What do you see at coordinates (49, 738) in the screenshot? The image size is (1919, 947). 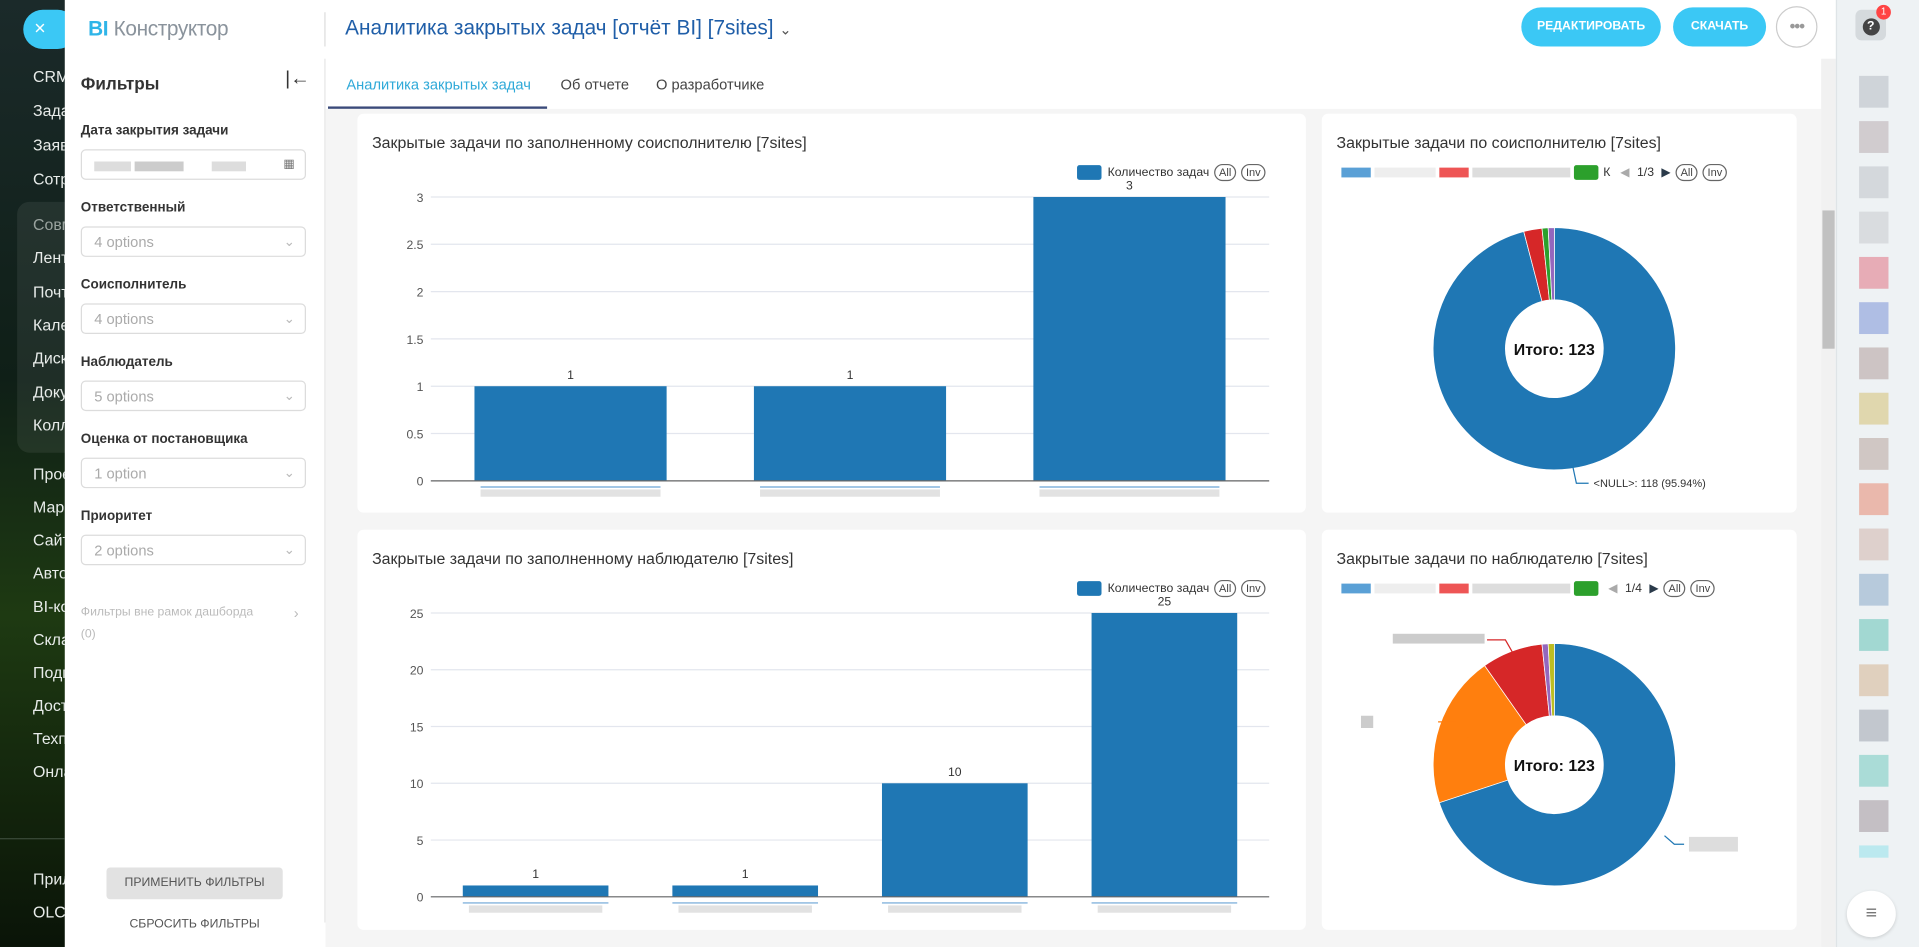 I see `nav-item: Техподдержка` at bounding box center [49, 738].